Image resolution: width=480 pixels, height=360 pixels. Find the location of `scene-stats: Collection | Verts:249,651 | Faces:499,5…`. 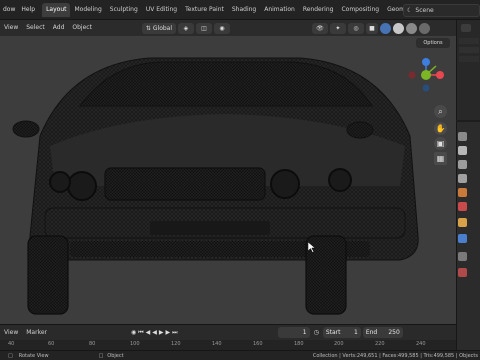

scene-stats: Collection | Verts:249,651 | Faces:499,5… is located at coordinates (395, 355).